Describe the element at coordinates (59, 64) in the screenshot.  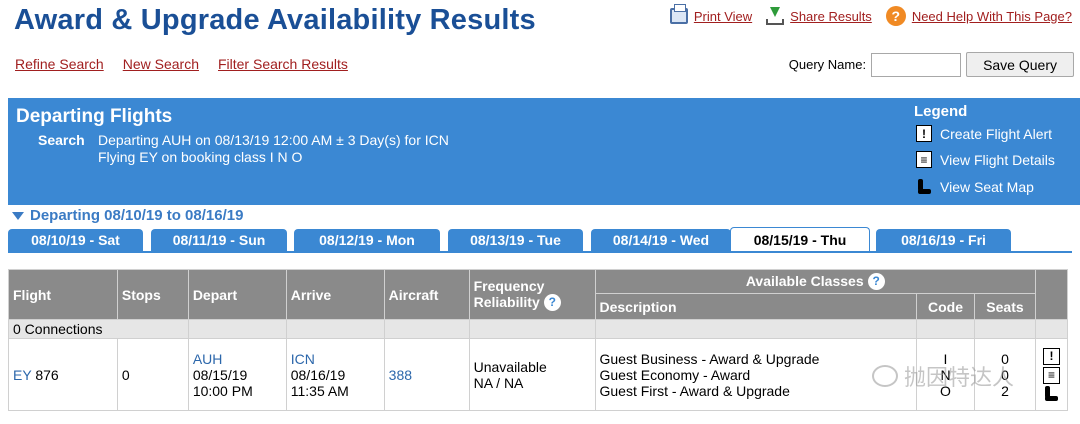
I see `refine-search-link: Refine Search` at that location.